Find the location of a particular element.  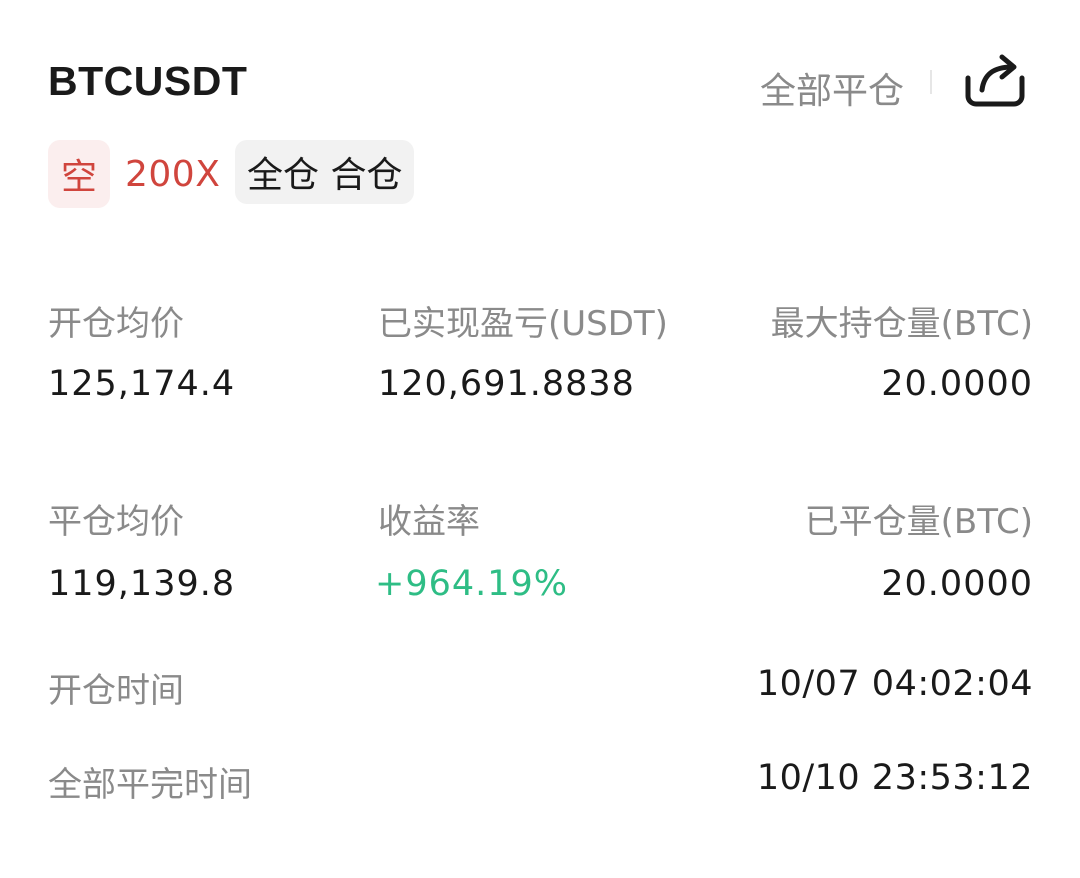

open-time-label: 开仓时间 is located at coordinates (116, 691).